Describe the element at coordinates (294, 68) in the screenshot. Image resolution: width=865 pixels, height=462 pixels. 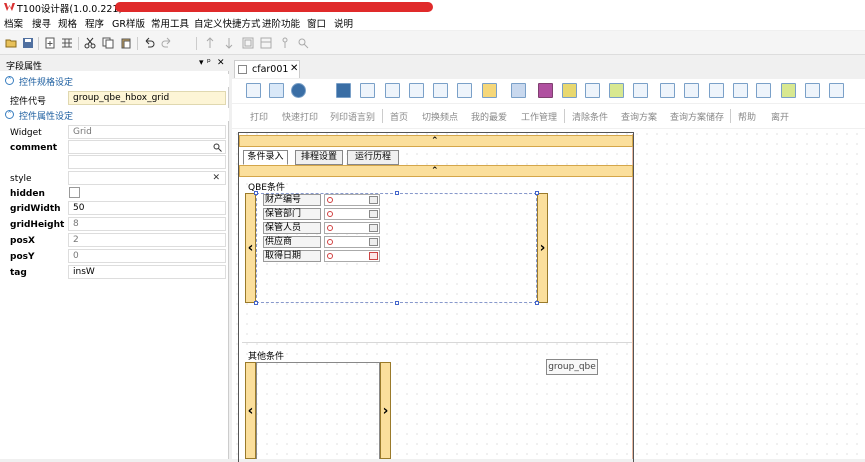
I see `close-tab-icon: ✕` at that location.